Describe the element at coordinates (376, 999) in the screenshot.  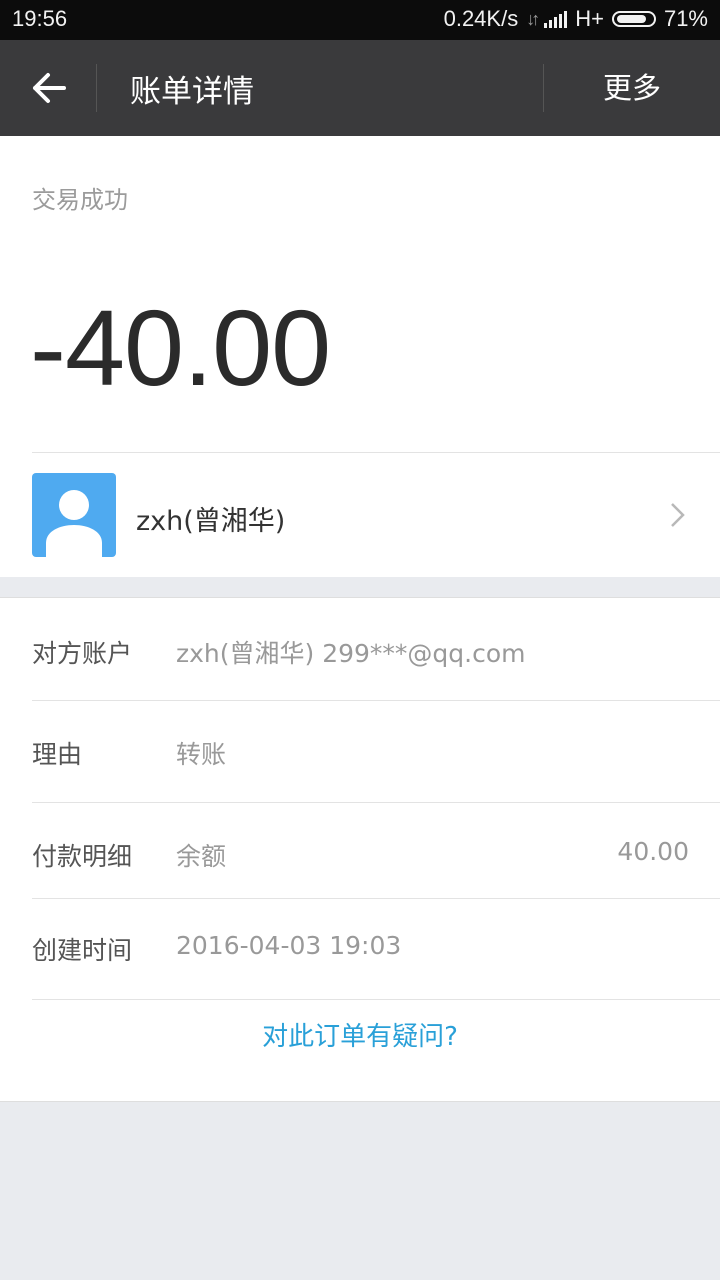
I see `divider` at that location.